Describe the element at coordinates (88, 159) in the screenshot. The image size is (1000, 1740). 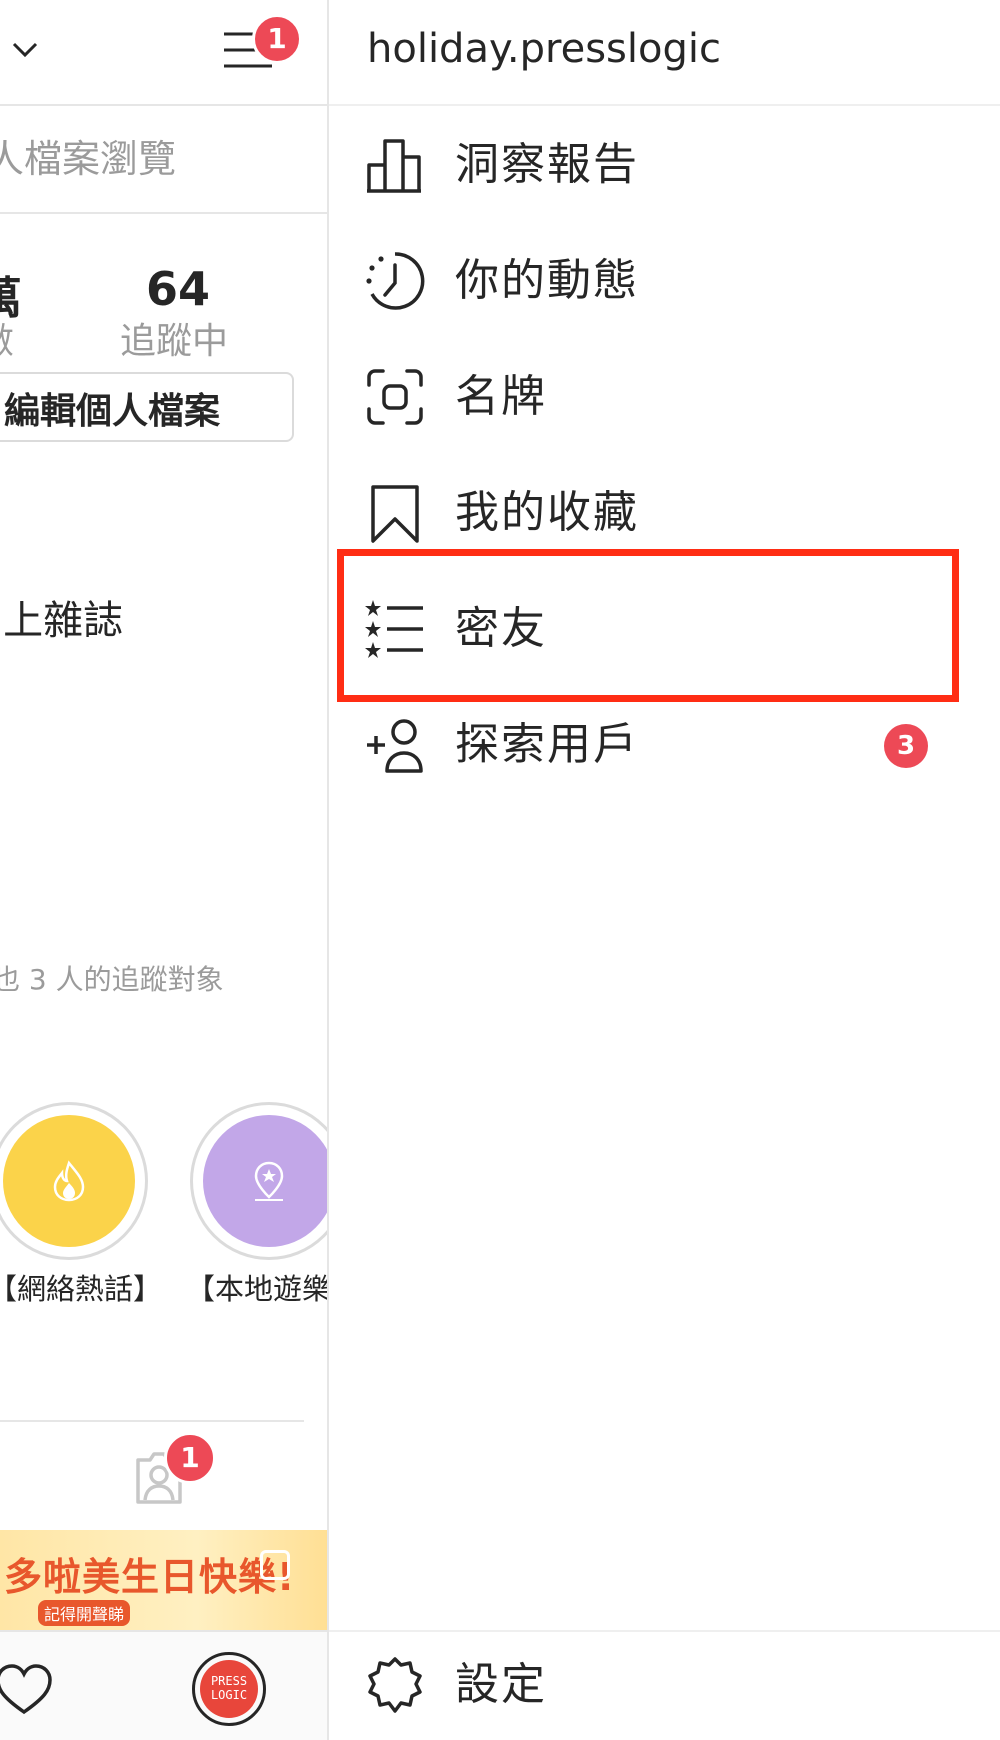
I see `profile-views-text: 人檔案瀏覽` at that location.